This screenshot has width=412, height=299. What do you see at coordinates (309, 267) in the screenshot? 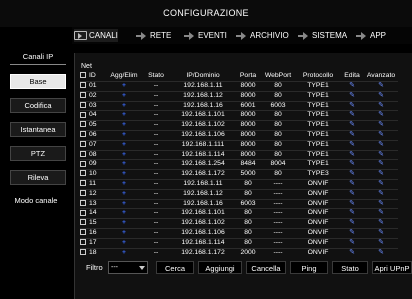
I see `ping-button: Ping` at bounding box center [309, 267].